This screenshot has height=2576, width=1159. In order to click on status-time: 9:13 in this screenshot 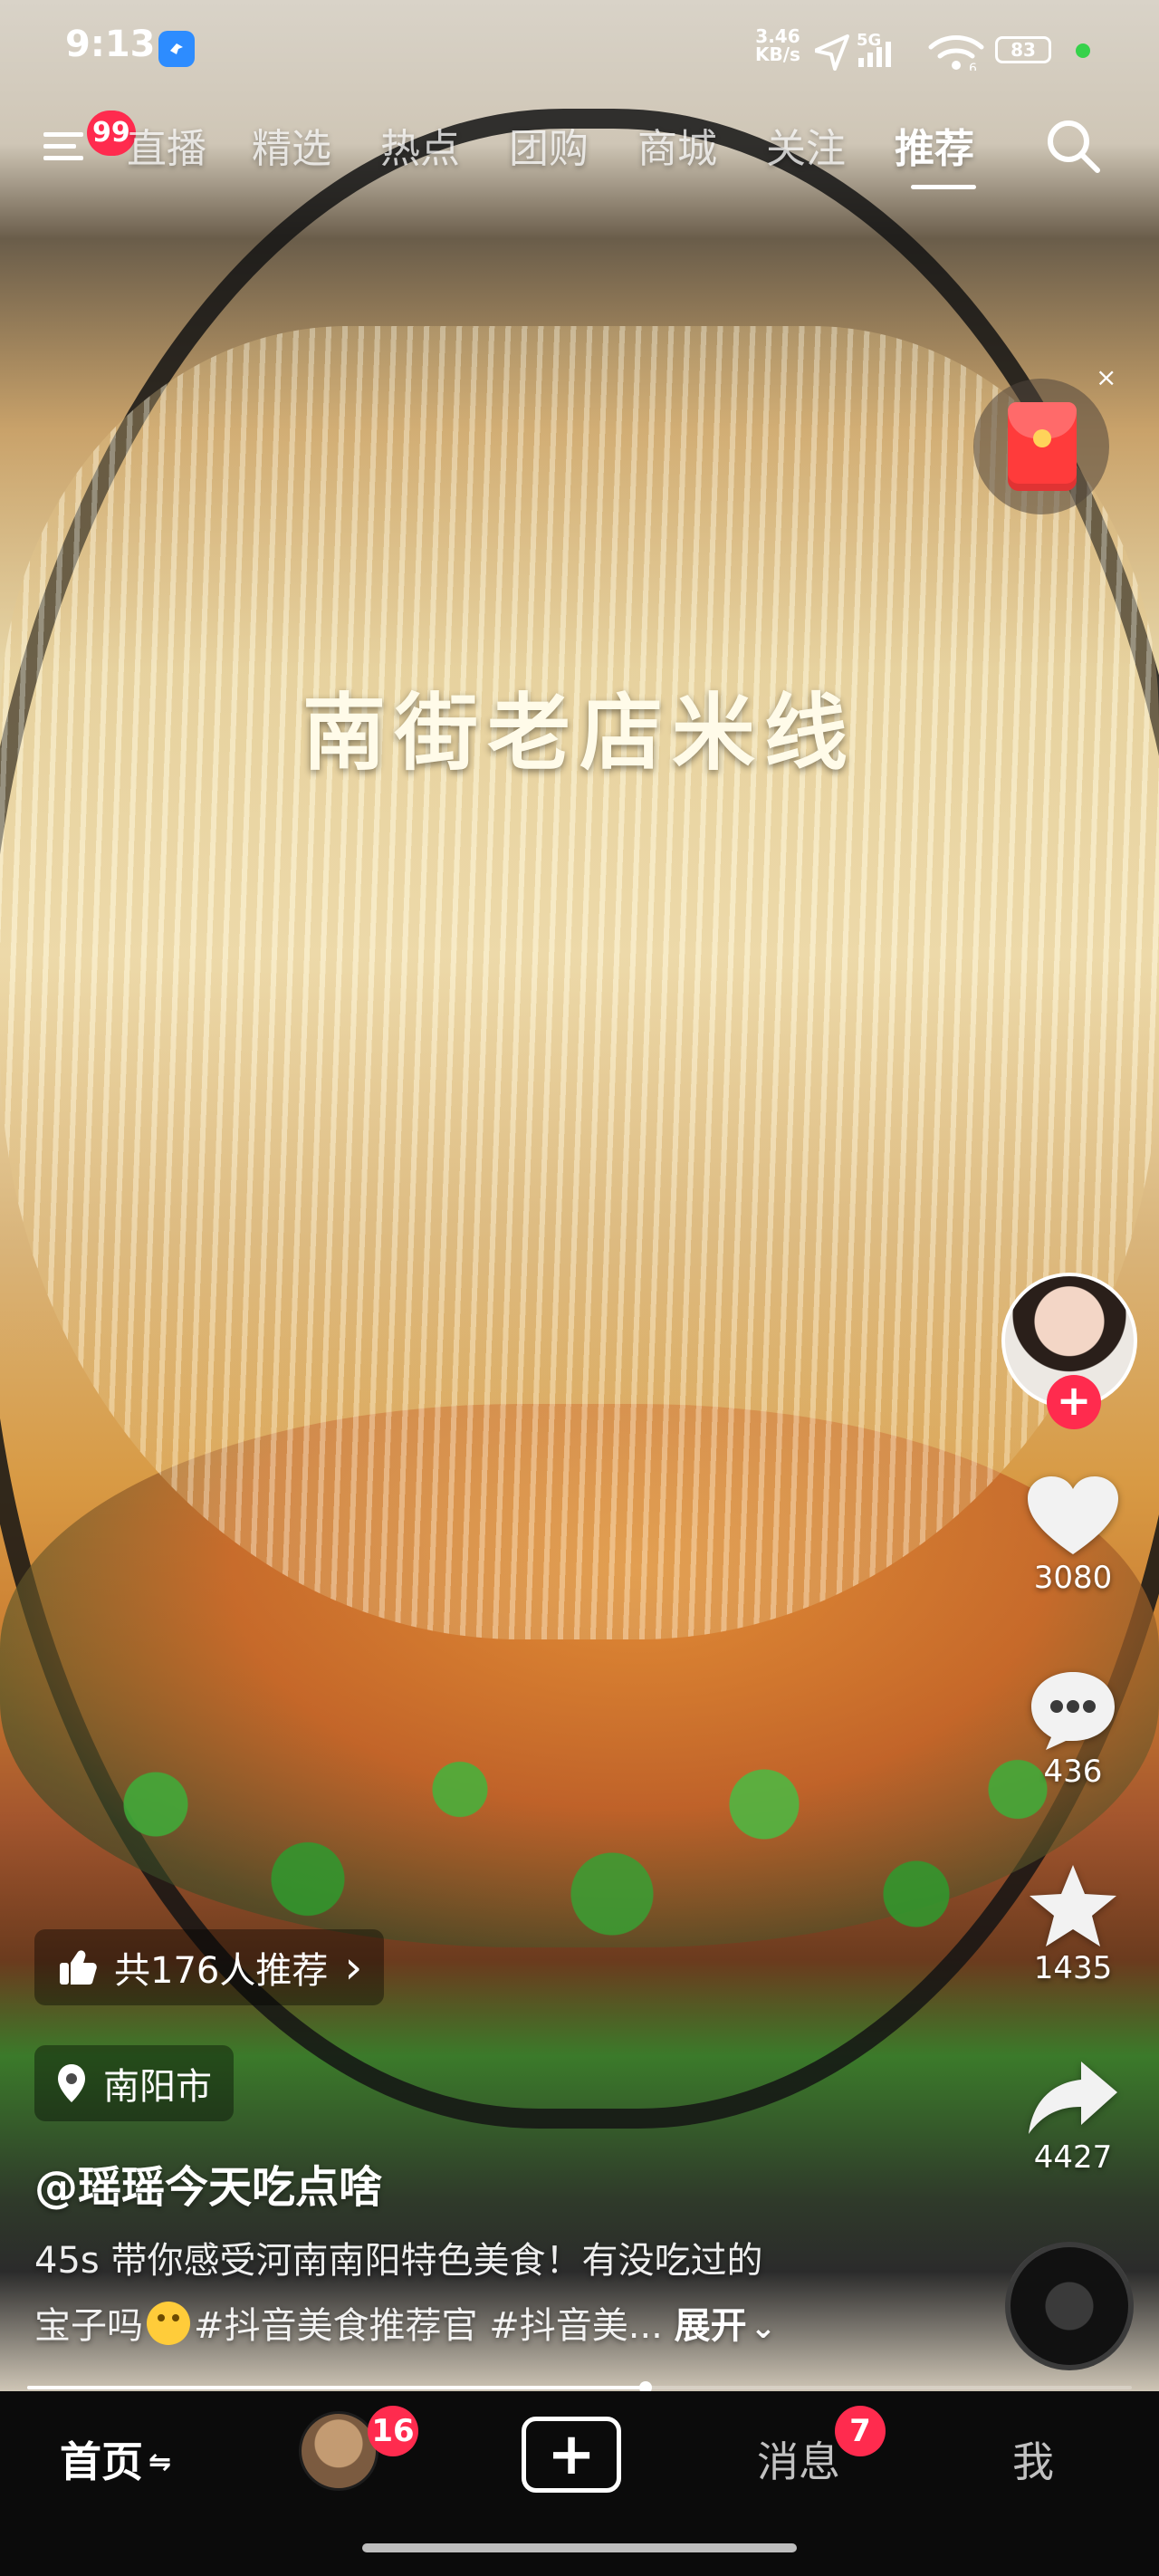, I will do `click(110, 44)`.